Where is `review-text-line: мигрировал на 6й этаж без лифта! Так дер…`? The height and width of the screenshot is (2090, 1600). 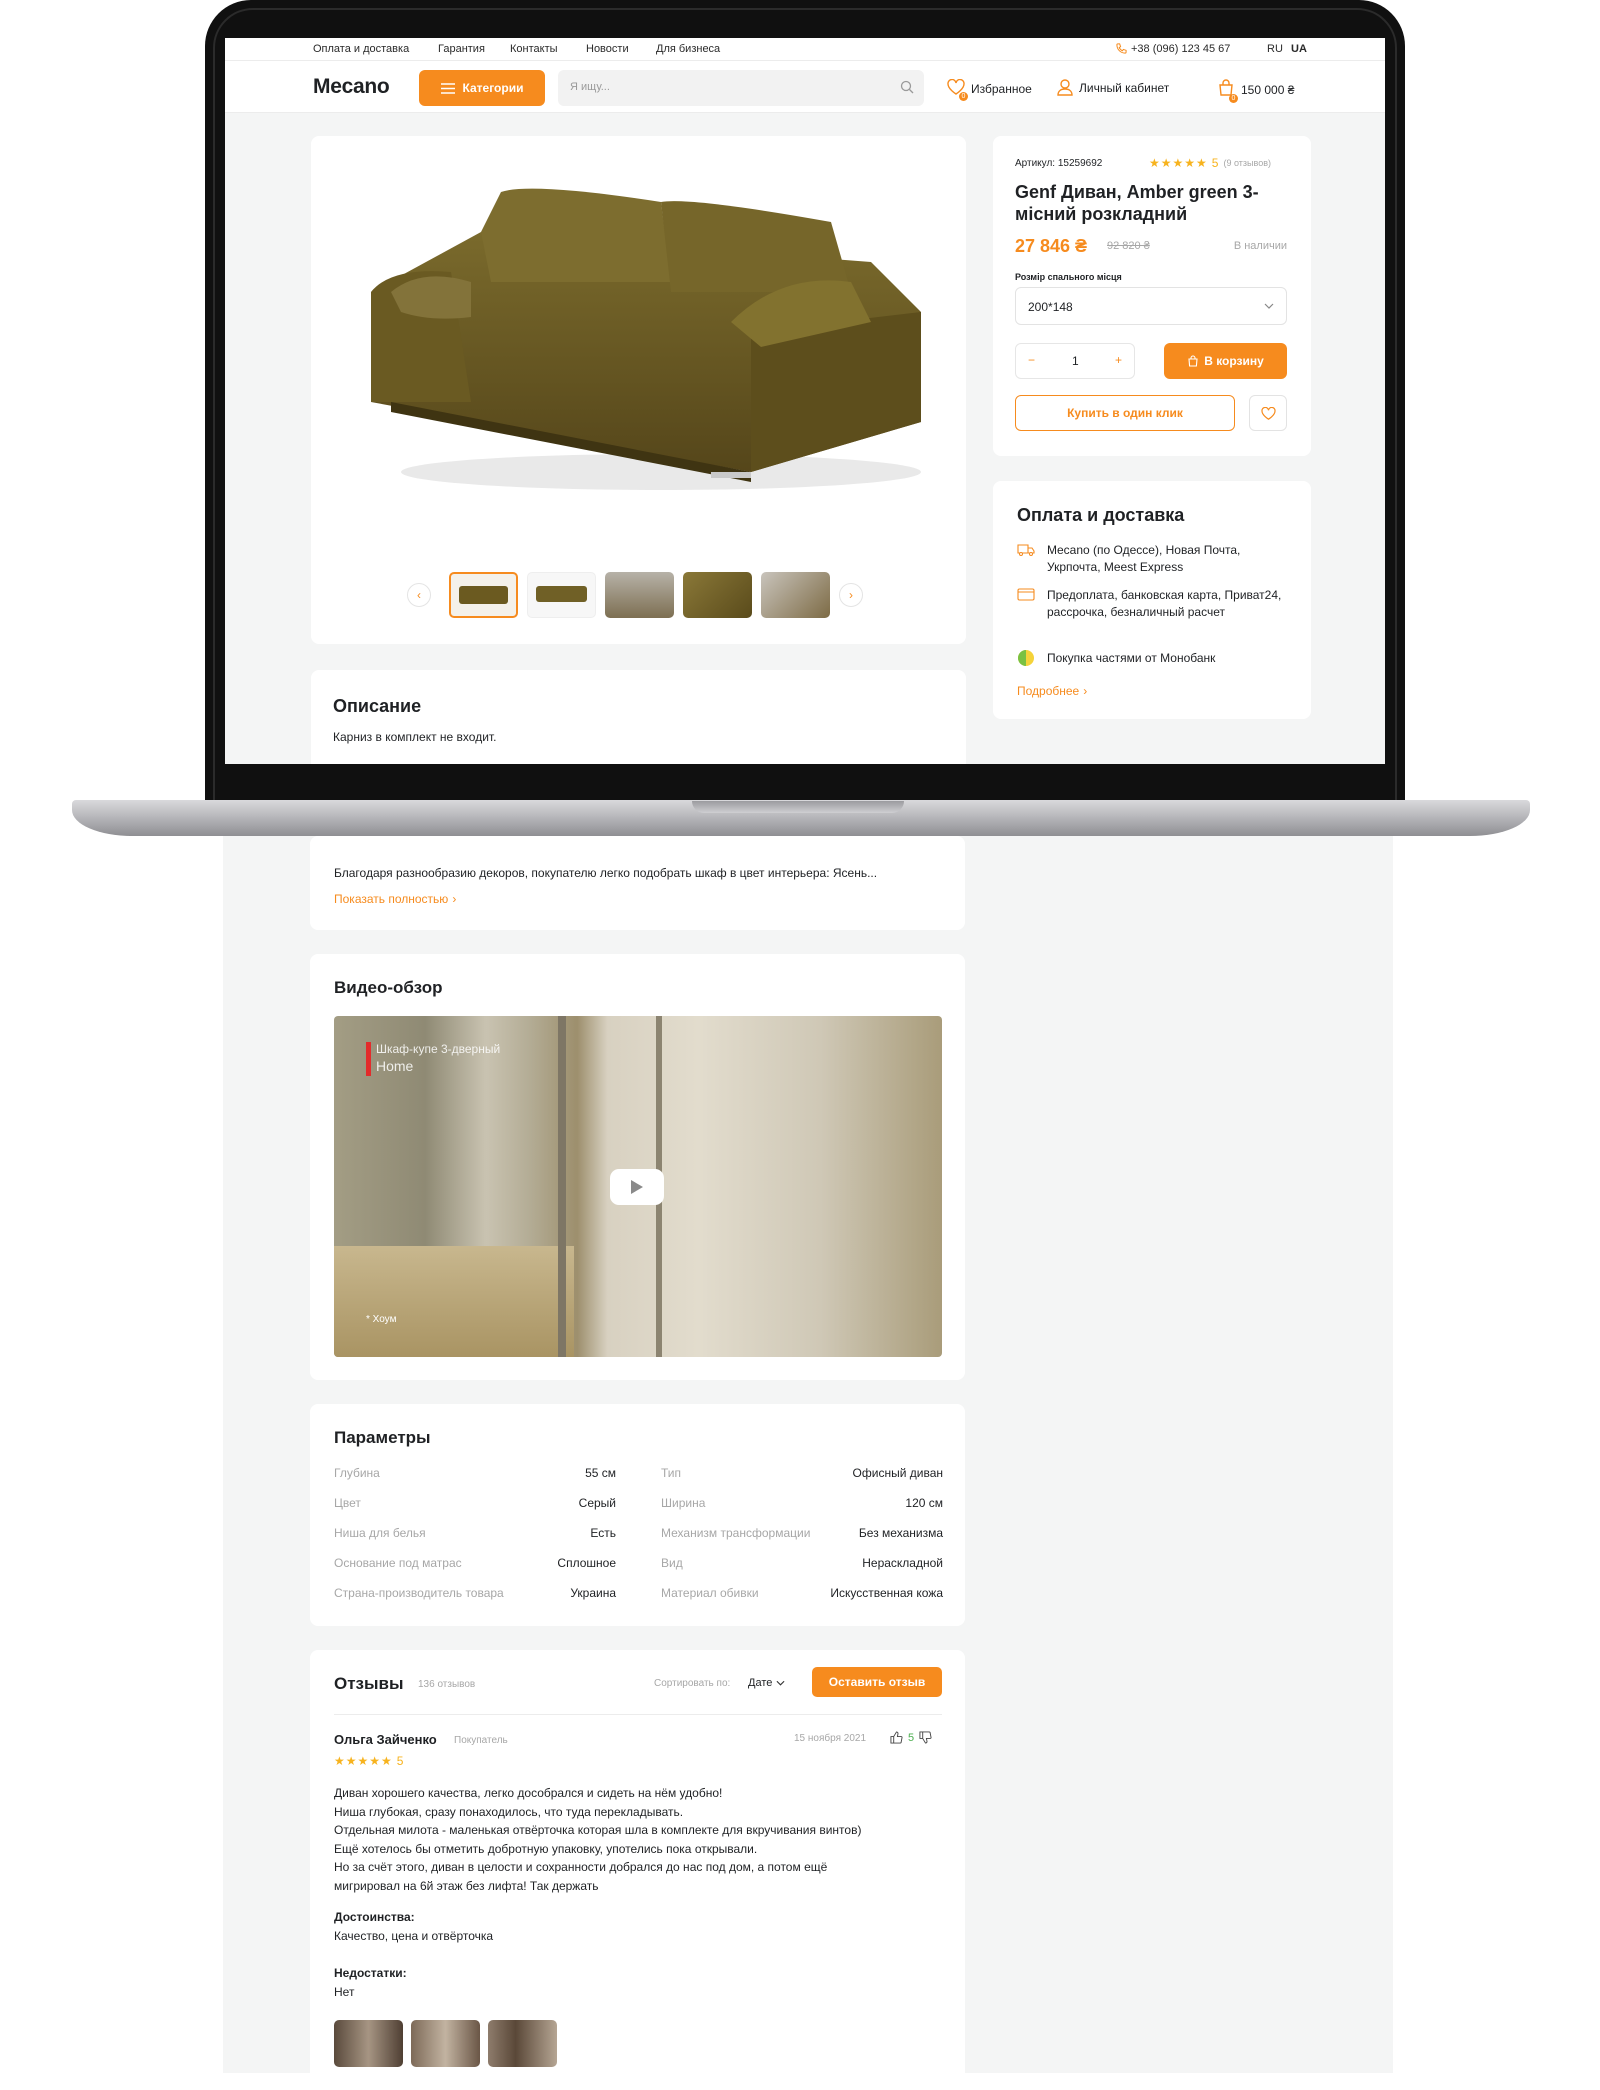 review-text-line: мигрировал на 6й этаж без лифта! Так дер… is located at coordinates (466, 1885).